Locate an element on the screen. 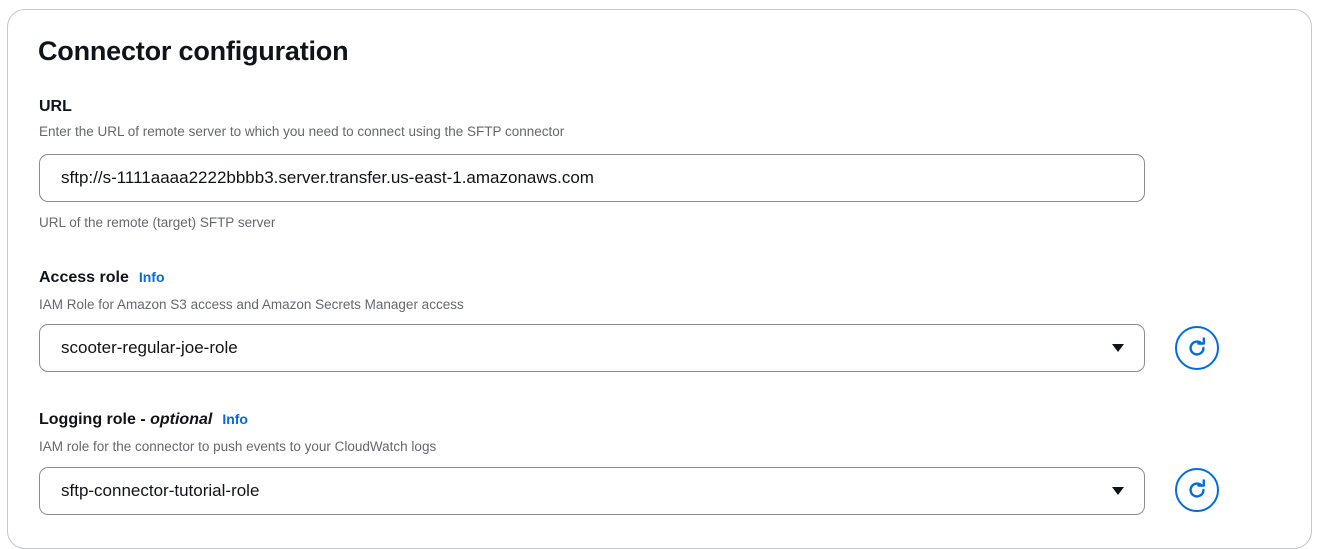 The width and height of the screenshot is (1317, 549). logging-role-optional-text: optional is located at coordinates (181, 419).